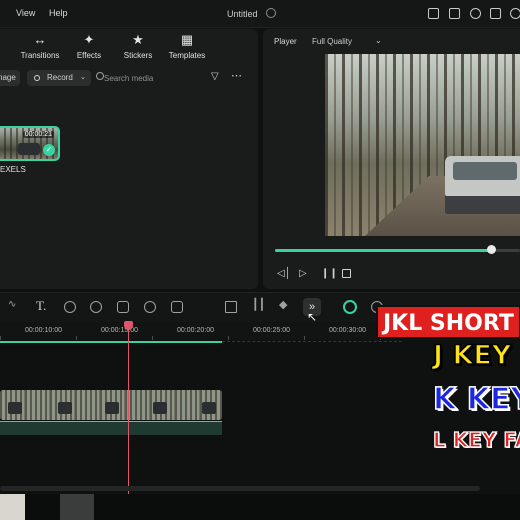 Image resolution: width=520 pixels, height=520 pixels. What do you see at coordinates (177, 307) in the screenshot?
I see `crop-icon` at bounding box center [177, 307].